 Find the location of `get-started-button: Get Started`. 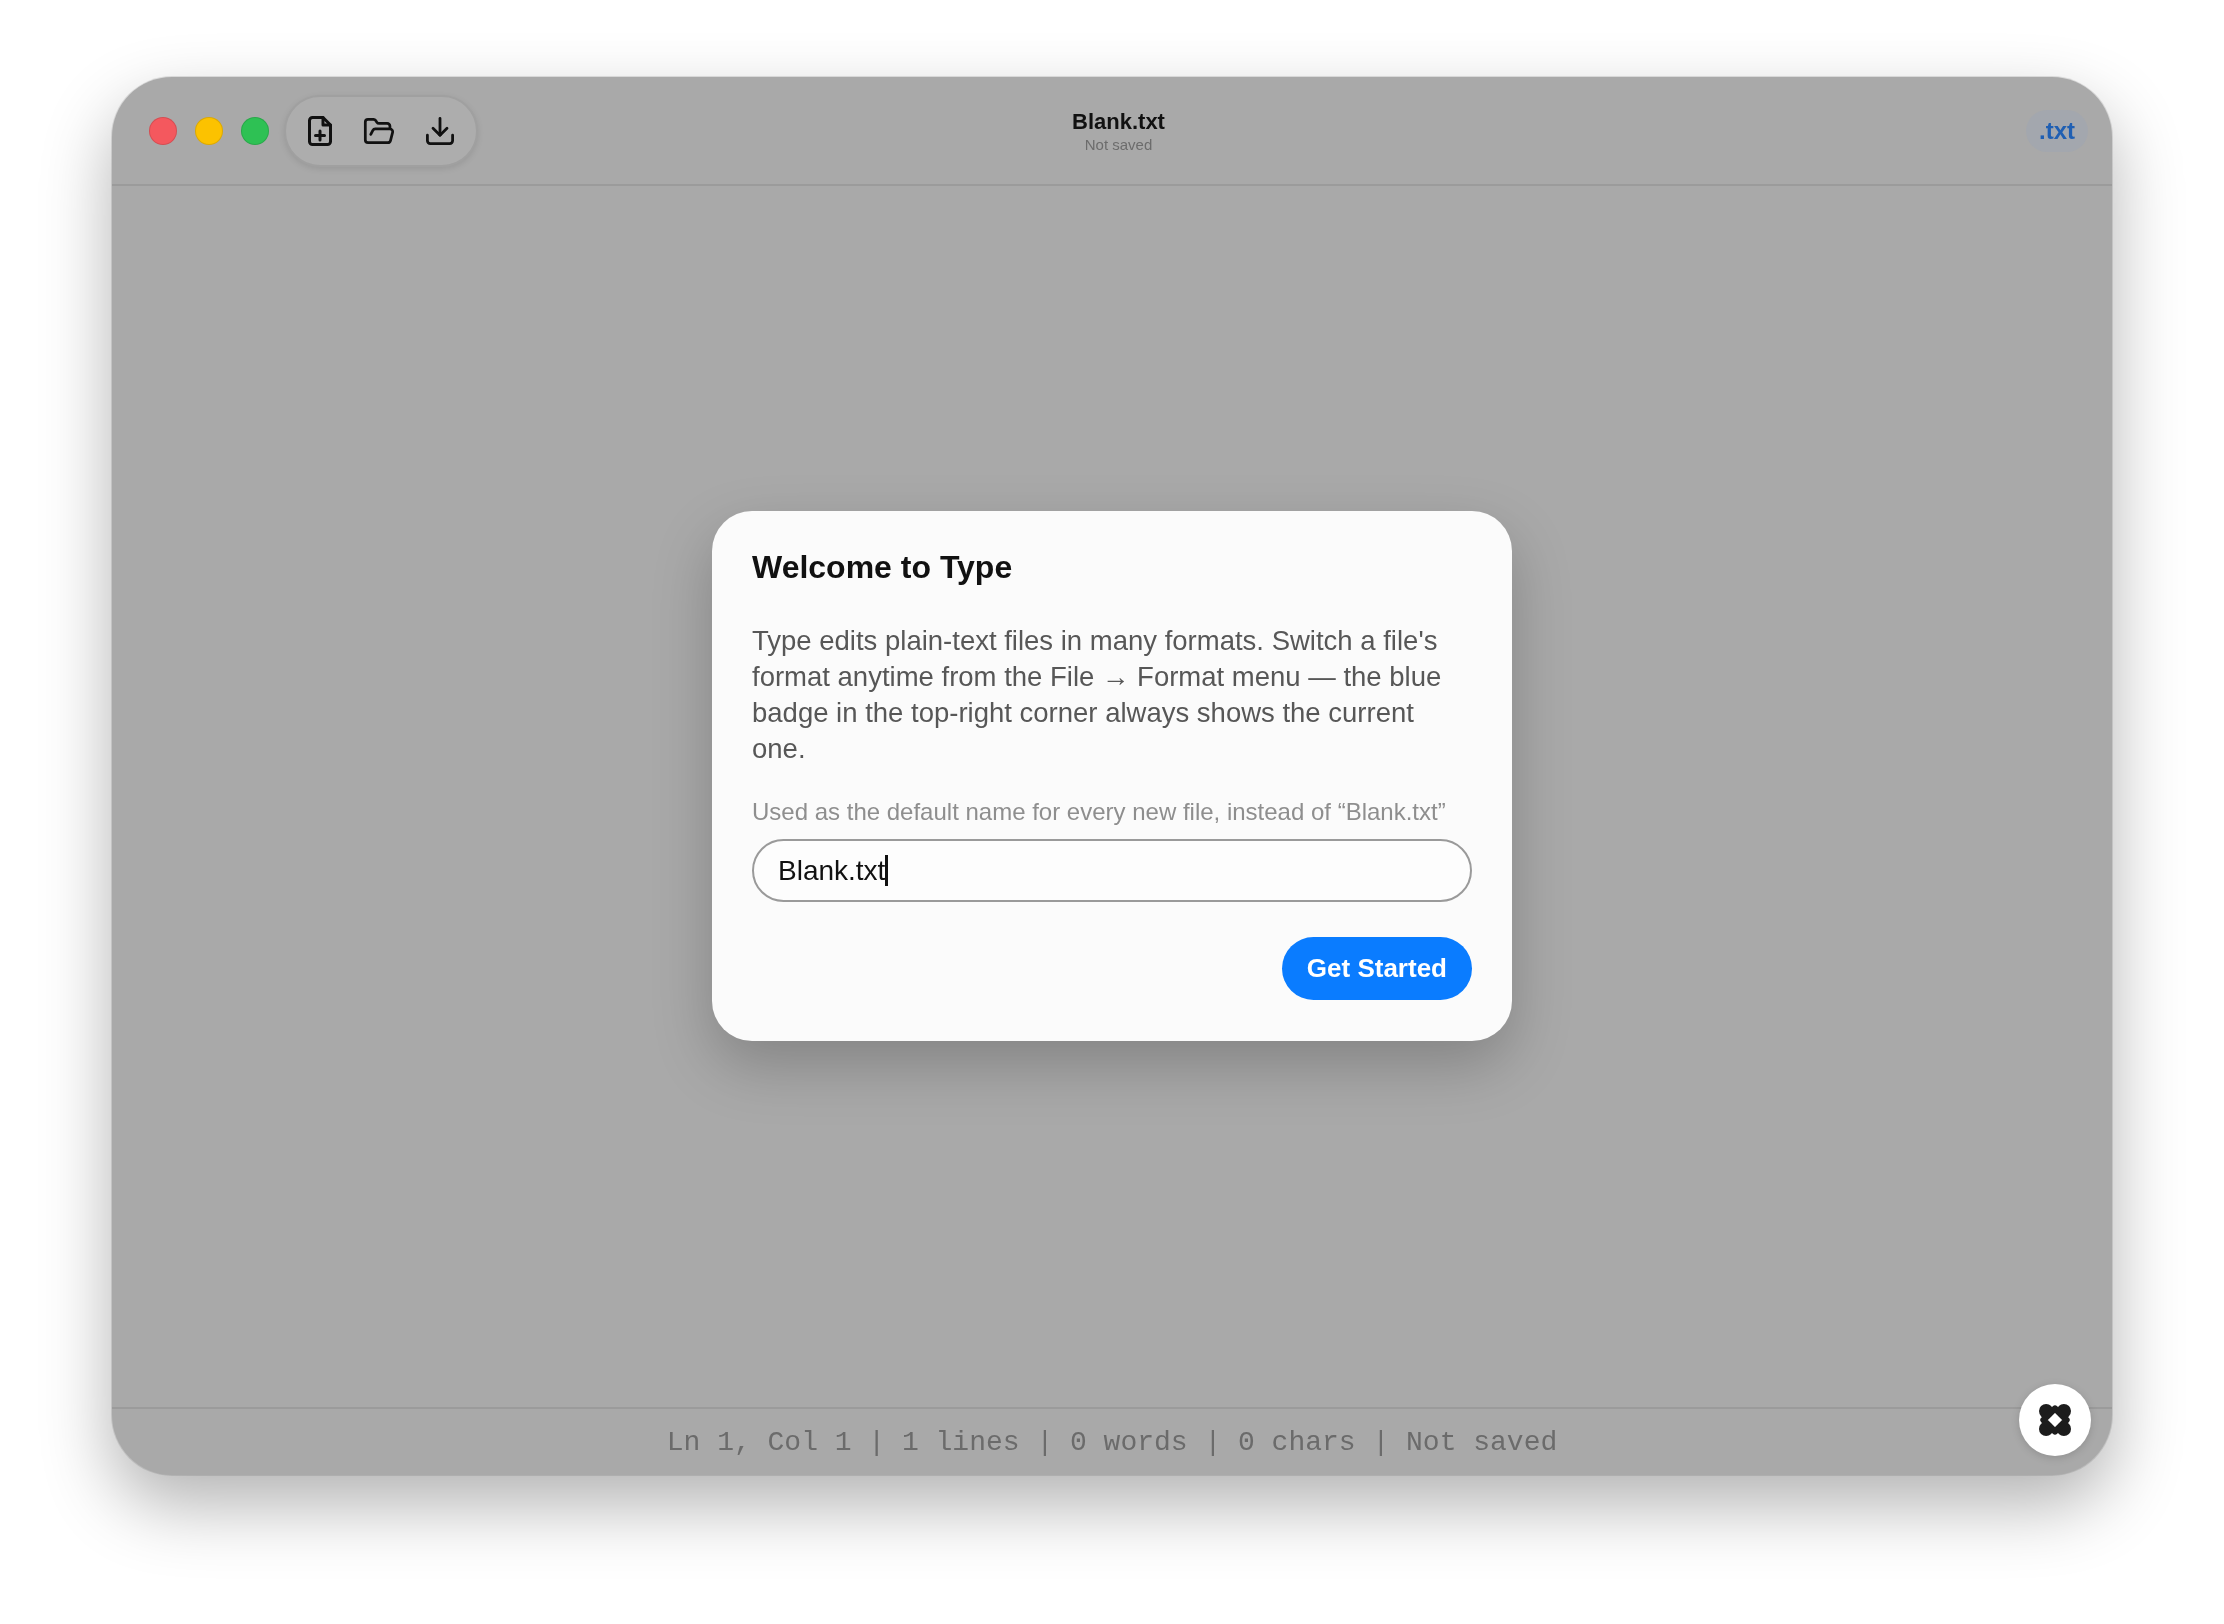

get-started-button: Get Started is located at coordinates (1376, 968).